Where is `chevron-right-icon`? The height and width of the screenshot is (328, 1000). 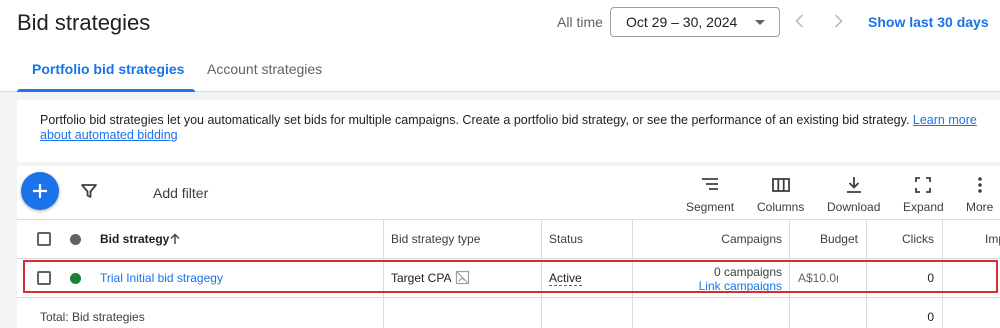
chevron-right-icon is located at coordinates (838, 21).